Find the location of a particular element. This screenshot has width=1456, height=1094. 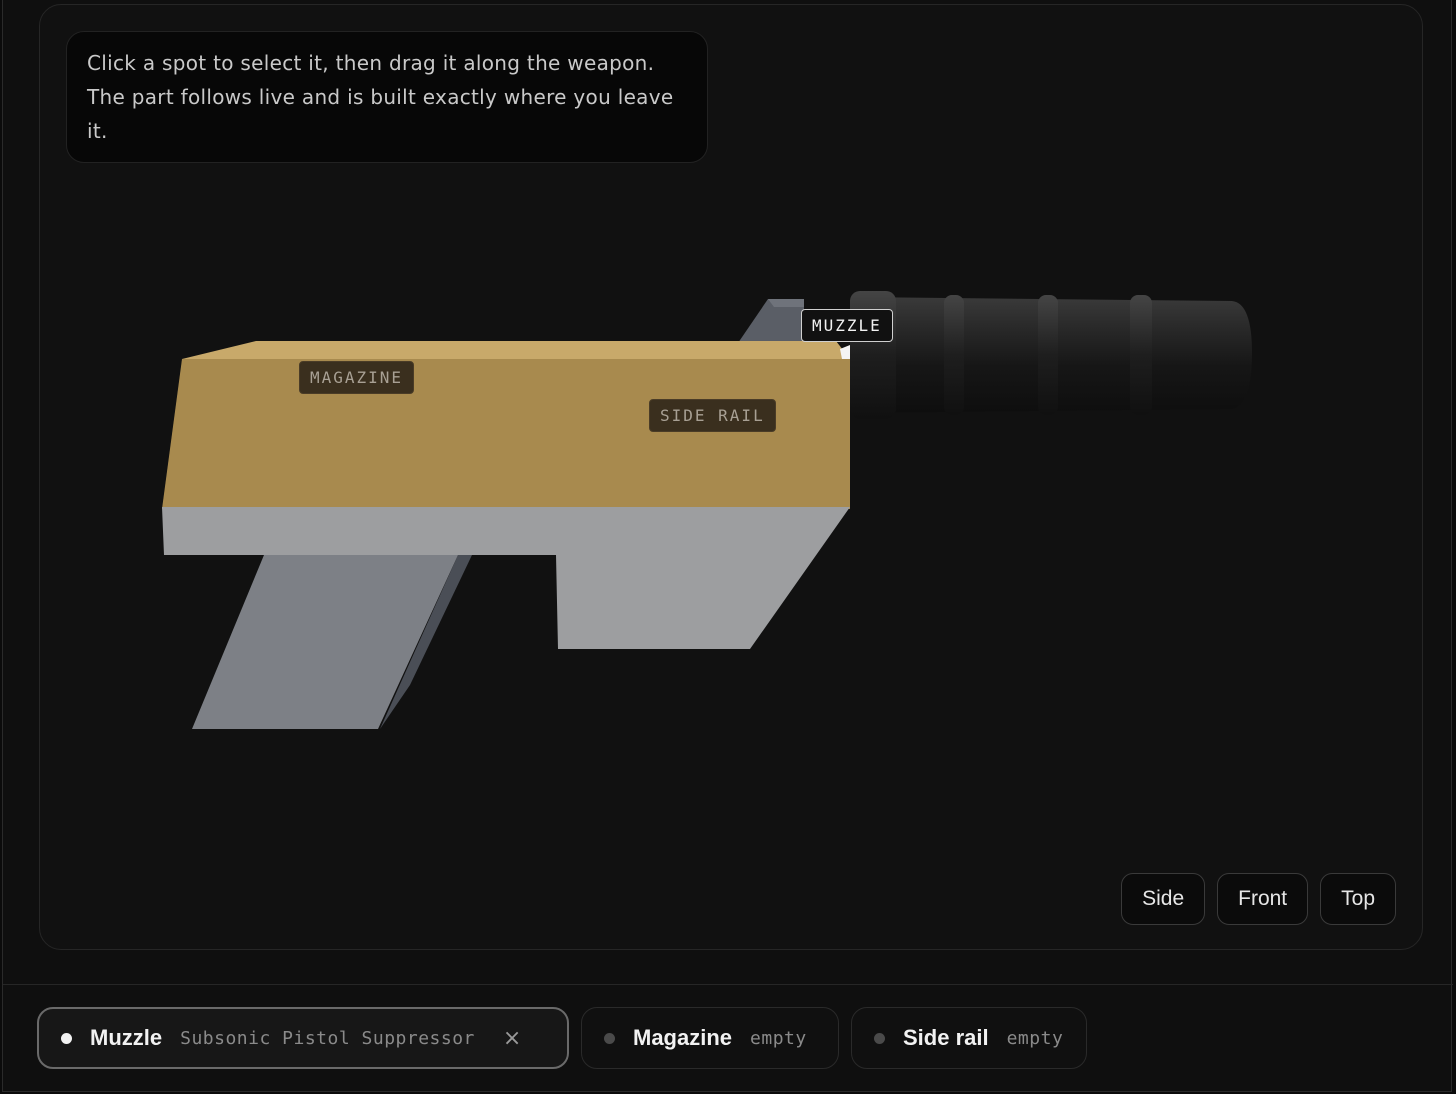

slot-side-rail: Side rail empty is located at coordinates (969, 1038).